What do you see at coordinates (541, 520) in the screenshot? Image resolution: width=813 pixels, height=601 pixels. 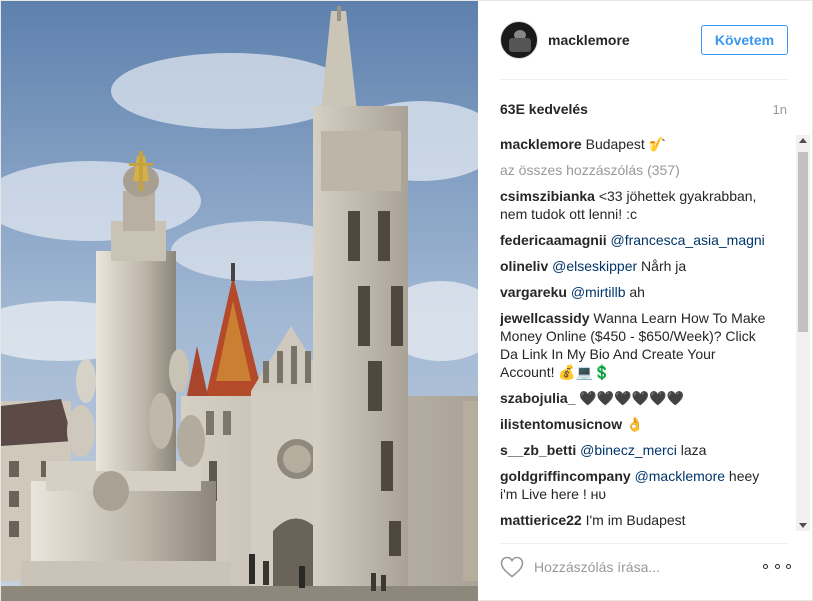 I see `comment-username: mattierice22` at bounding box center [541, 520].